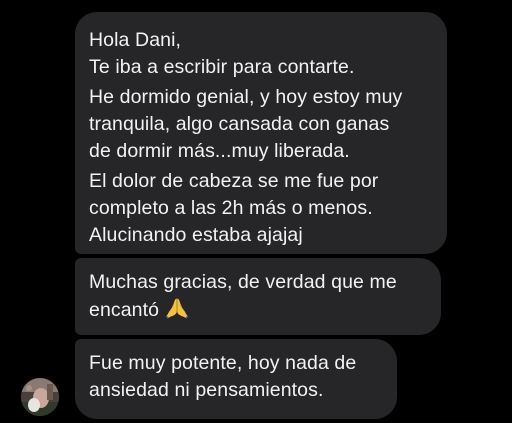 The width and height of the screenshot is (512, 423). Describe the element at coordinates (222, 67) in the screenshot. I see `message-line: Te iba a escribir para contarte.` at that location.